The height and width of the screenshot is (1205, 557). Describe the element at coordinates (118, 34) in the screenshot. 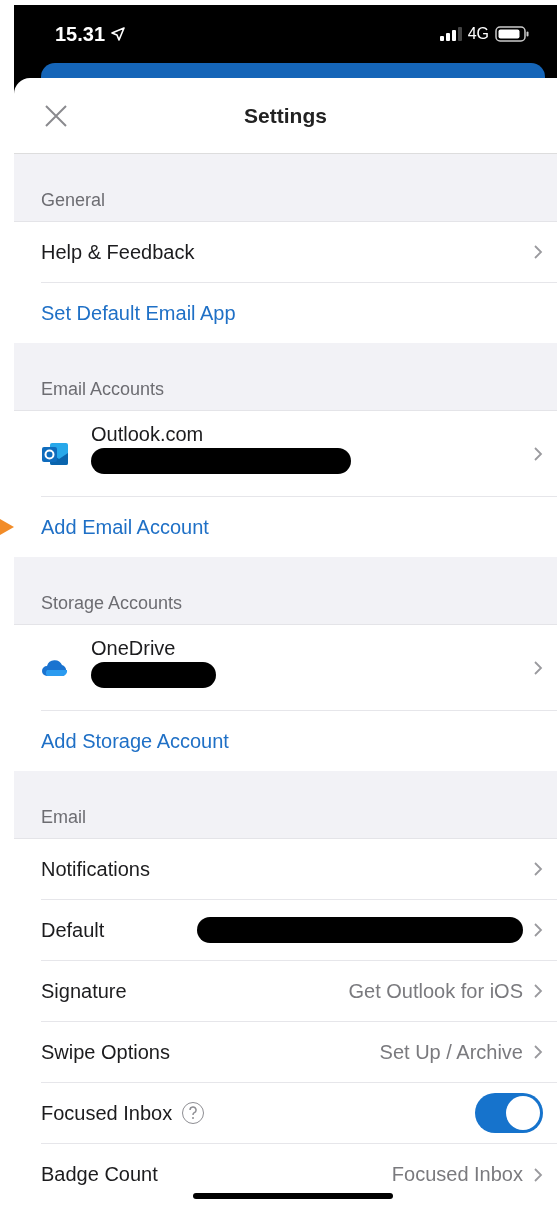

I see `location-icon` at that location.